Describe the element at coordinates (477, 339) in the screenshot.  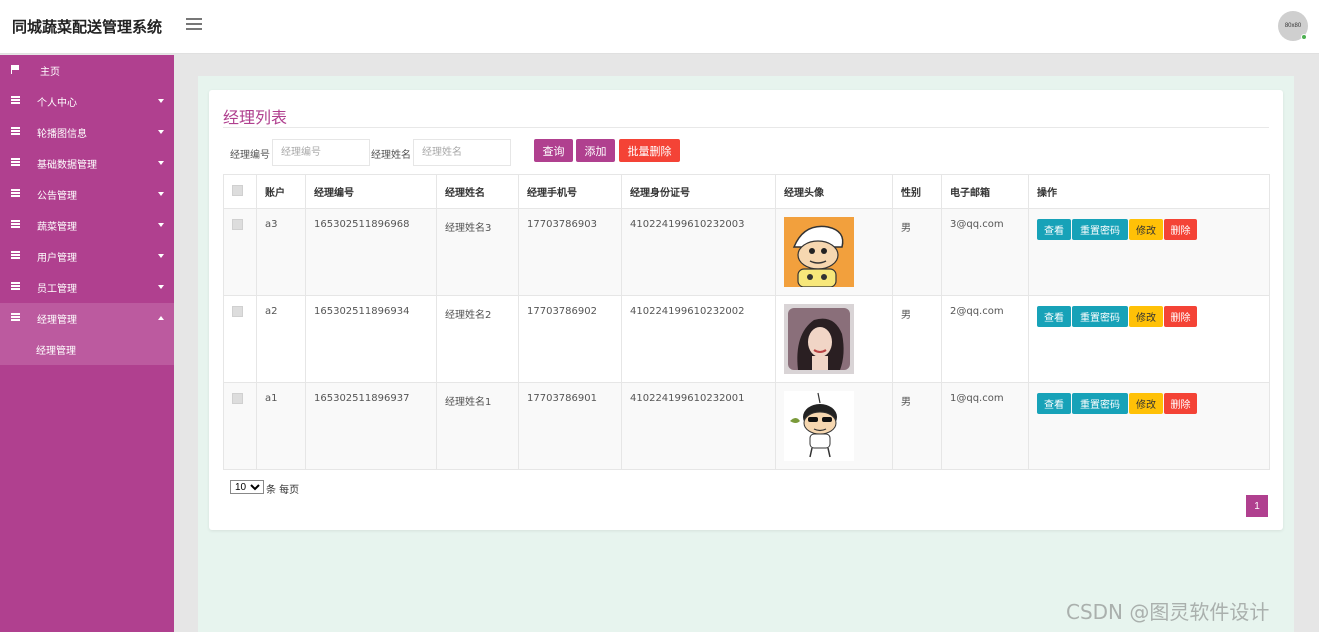
I see `name-cell: 经理姓名2` at that location.